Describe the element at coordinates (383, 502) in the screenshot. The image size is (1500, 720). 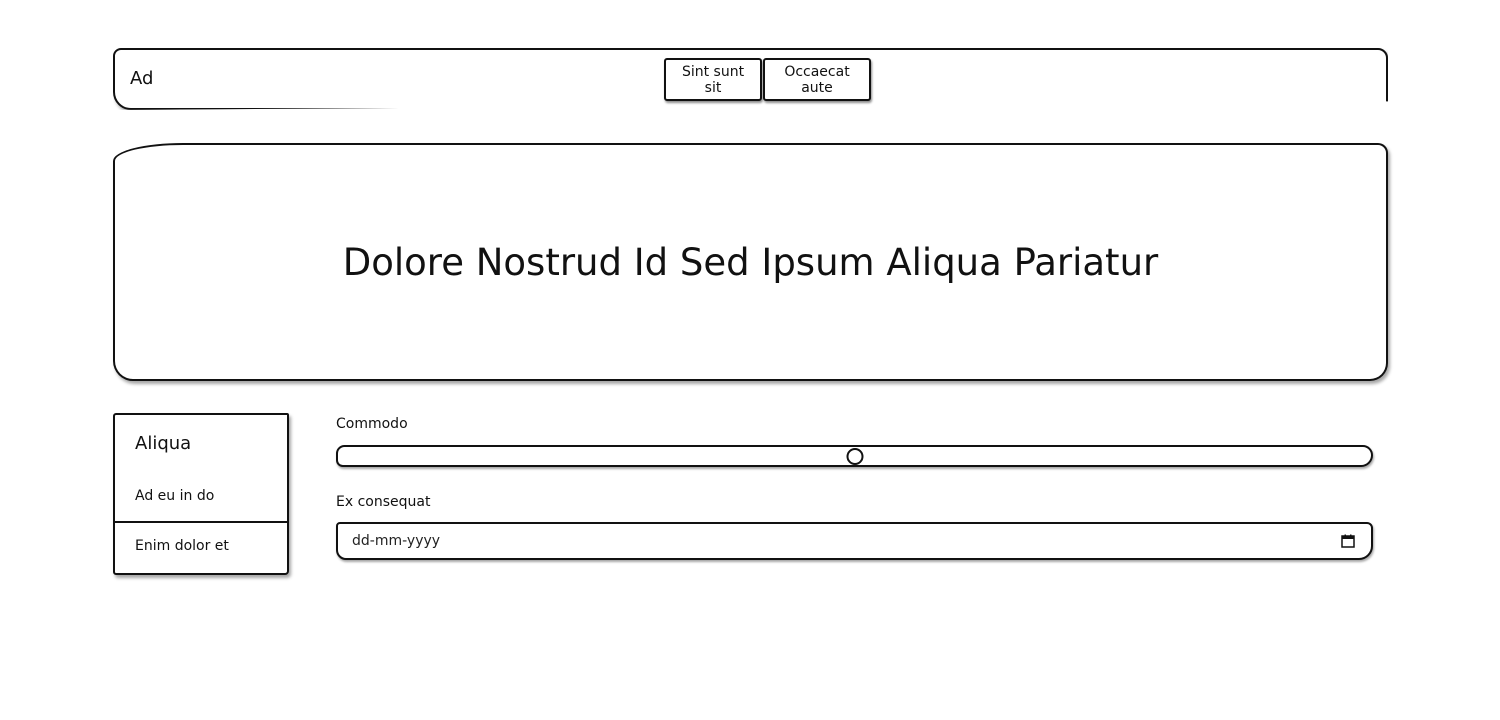
I see `date-label: Ex consequat` at that location.